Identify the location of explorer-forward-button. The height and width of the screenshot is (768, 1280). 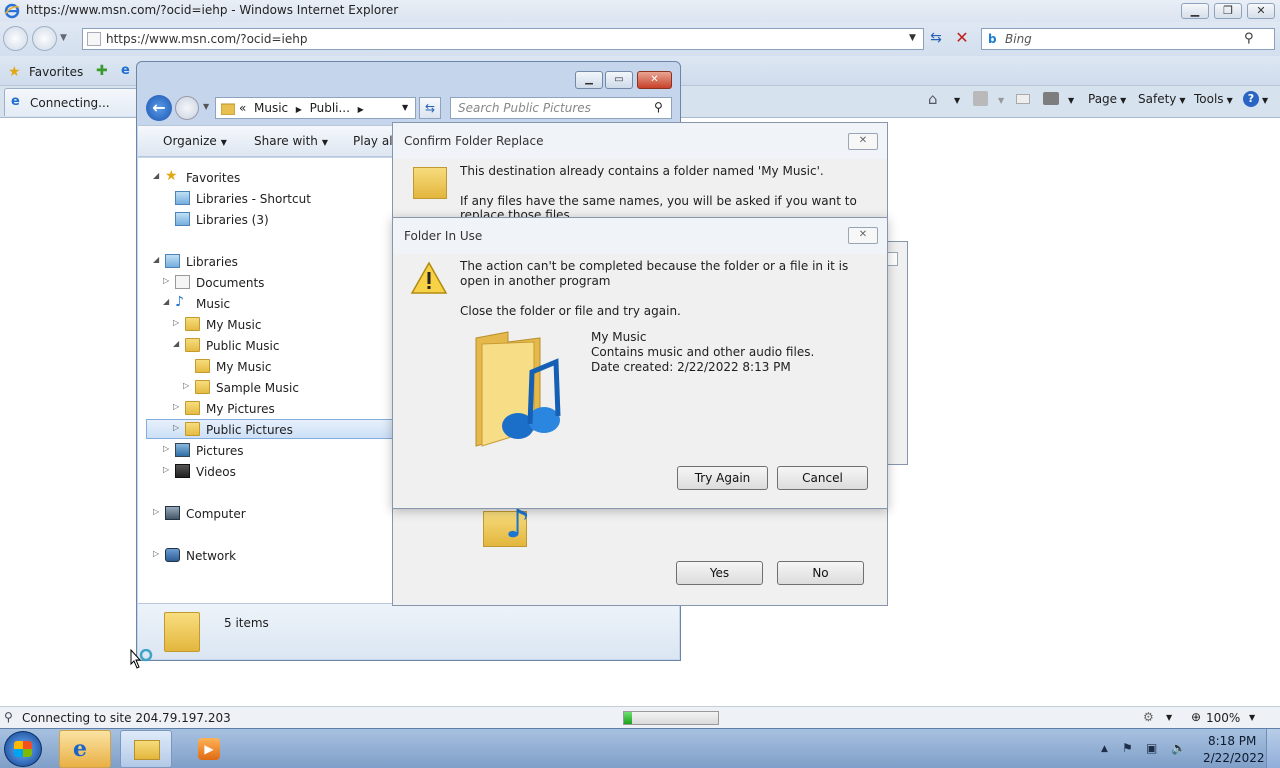
(187, 108).